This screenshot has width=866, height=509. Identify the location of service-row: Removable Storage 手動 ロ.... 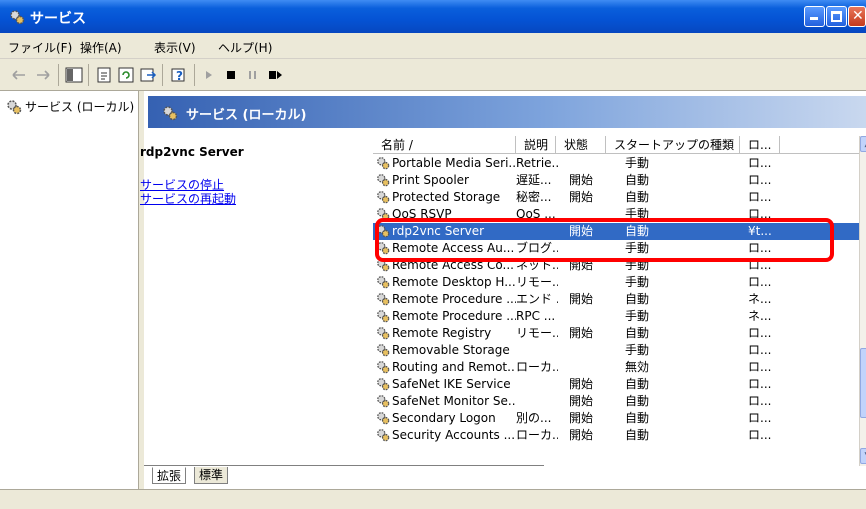
(616, 350).